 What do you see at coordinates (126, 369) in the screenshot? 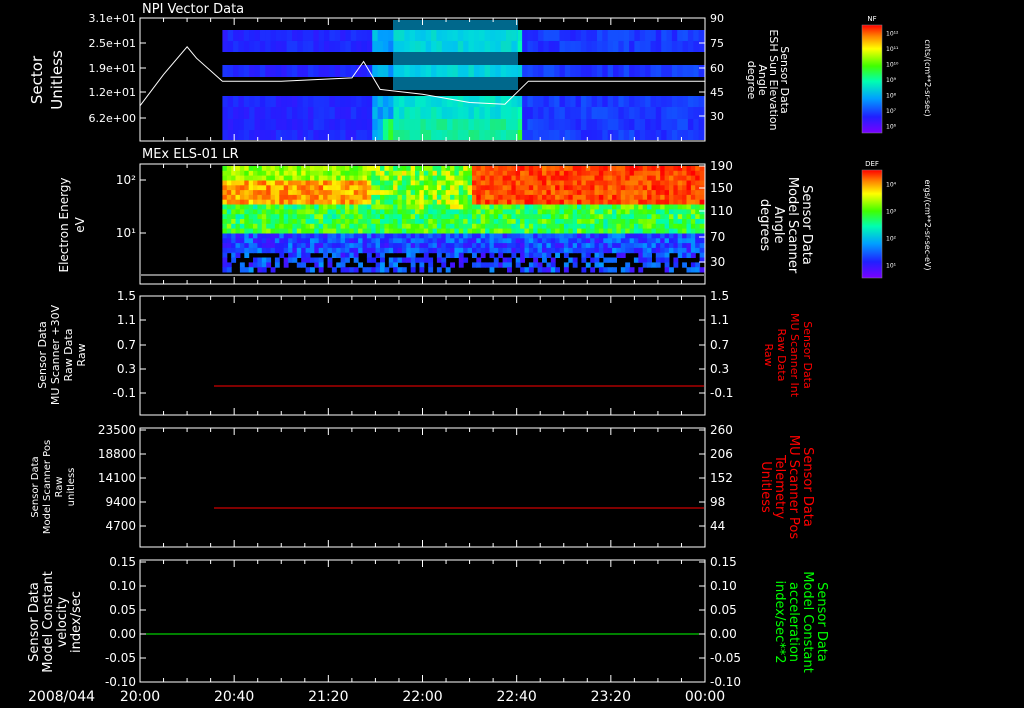
I see `left-tick-label: 0.3` at bounding box center [126, 369].